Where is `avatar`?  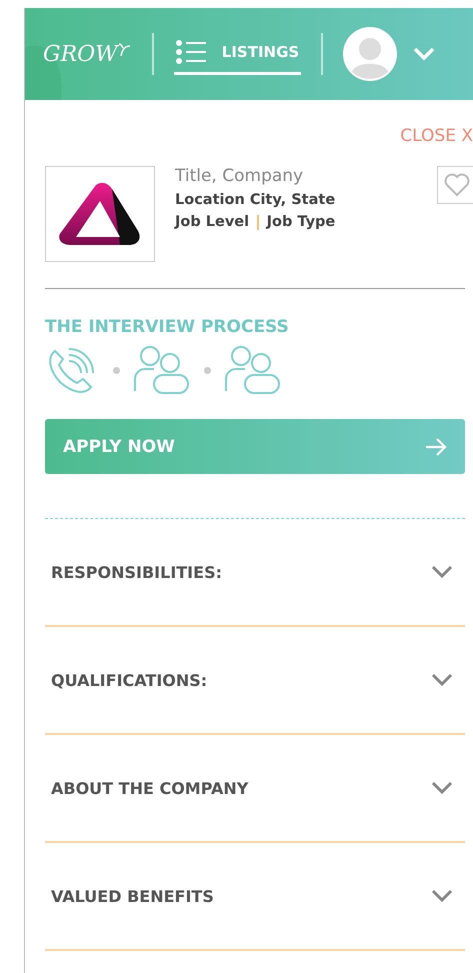
avatar is located at coordinates (370, 54).